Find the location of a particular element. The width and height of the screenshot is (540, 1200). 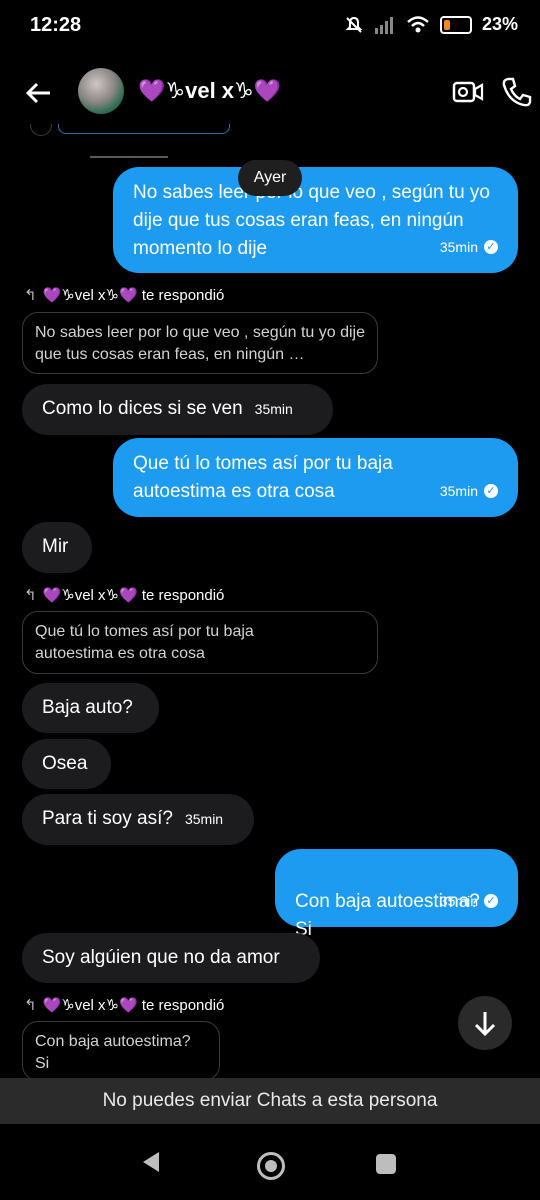

nav-back-icon is located at coordinates (151, 1162).